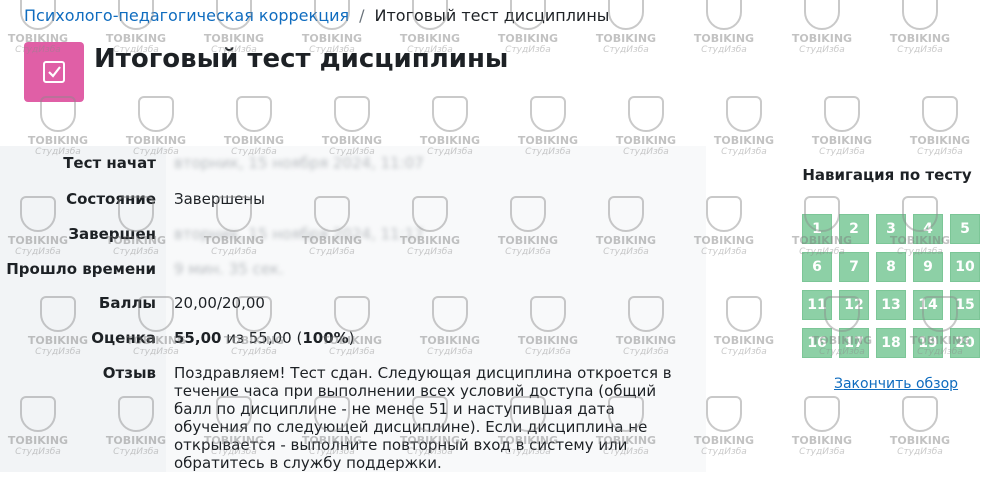  I want to click on breadcrumb-course-link: Психолого-педагогическая коррекция, so click(186, 15).